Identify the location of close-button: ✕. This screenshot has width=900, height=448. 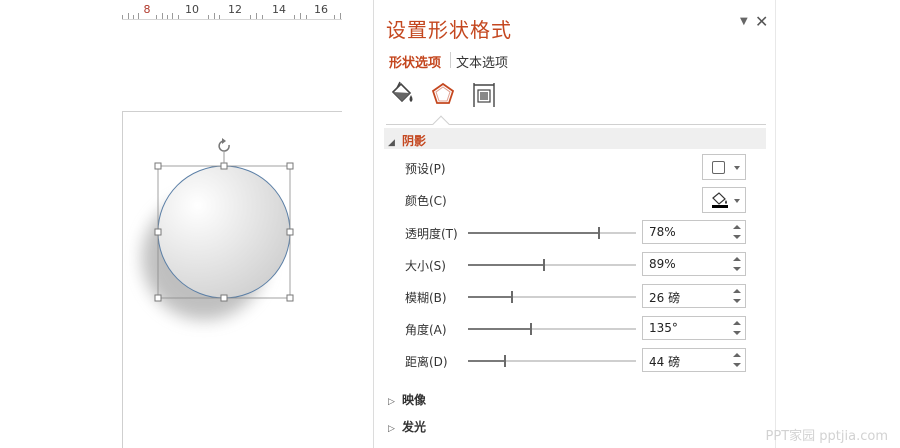
(761, 21).